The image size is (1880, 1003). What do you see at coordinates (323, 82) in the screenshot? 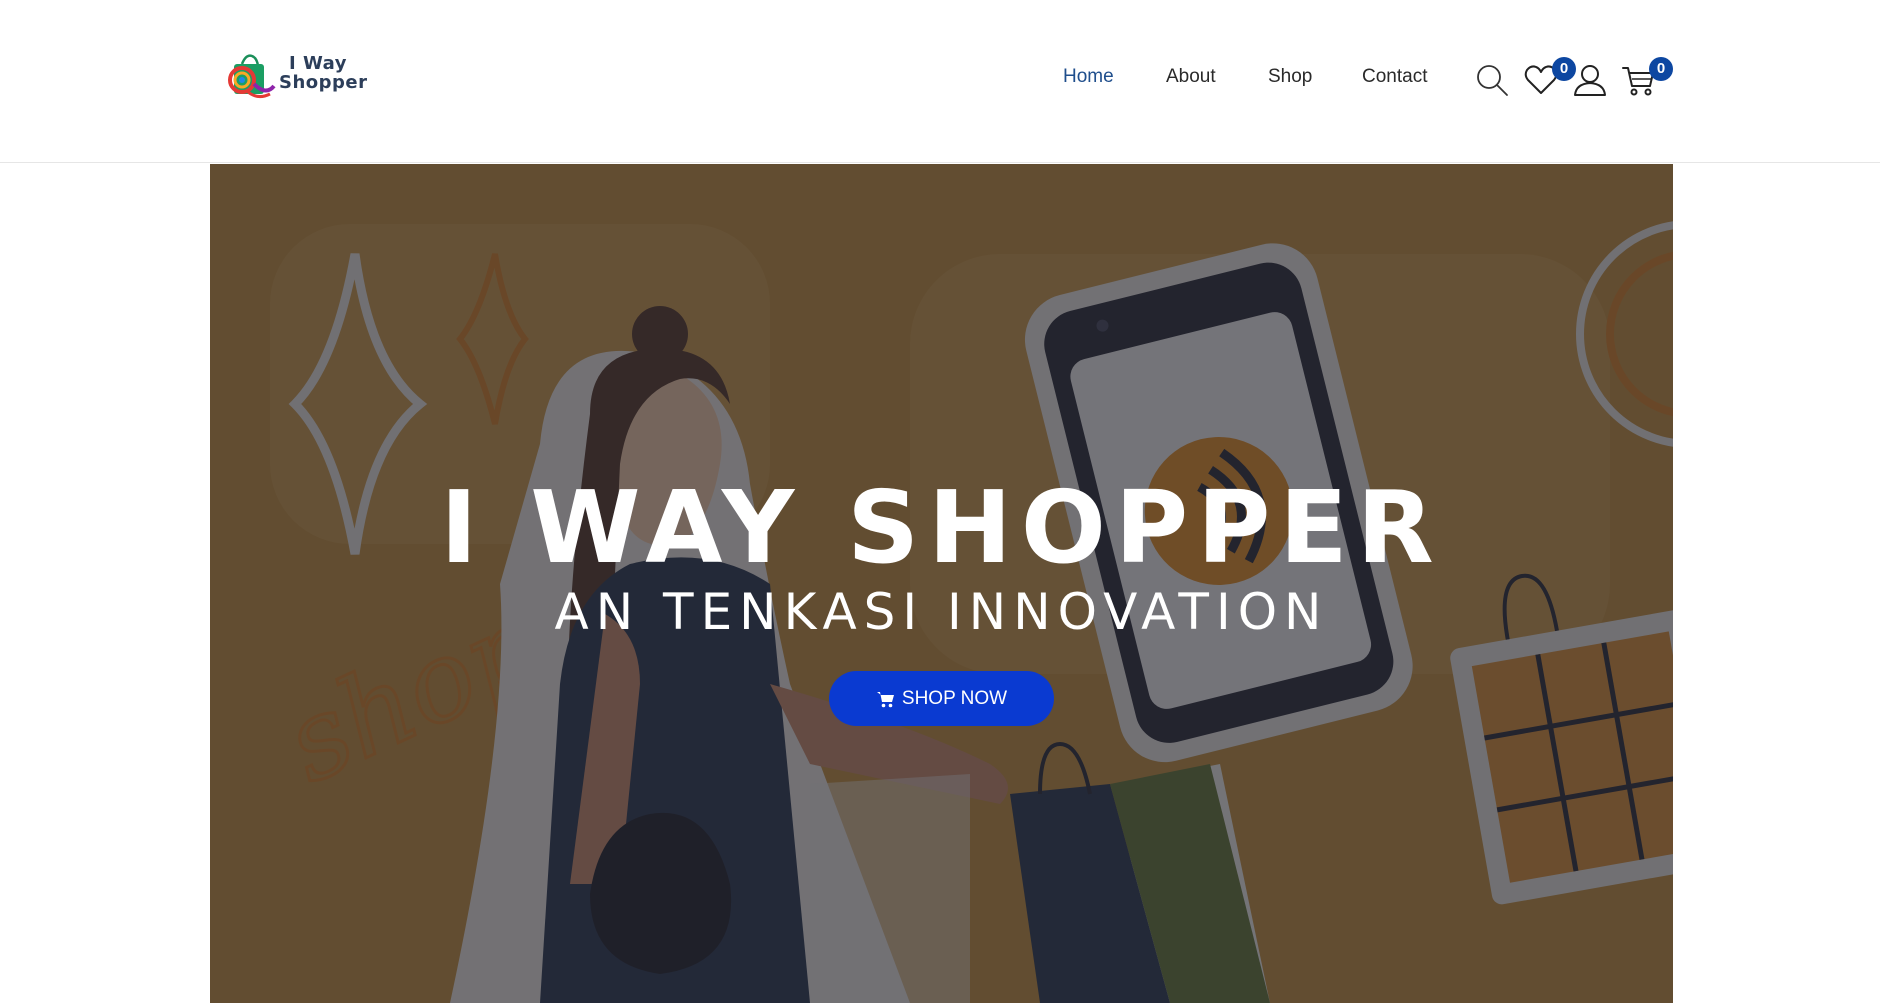
I see `logo-line-2: Shopper` at bounding box center [323, 82].